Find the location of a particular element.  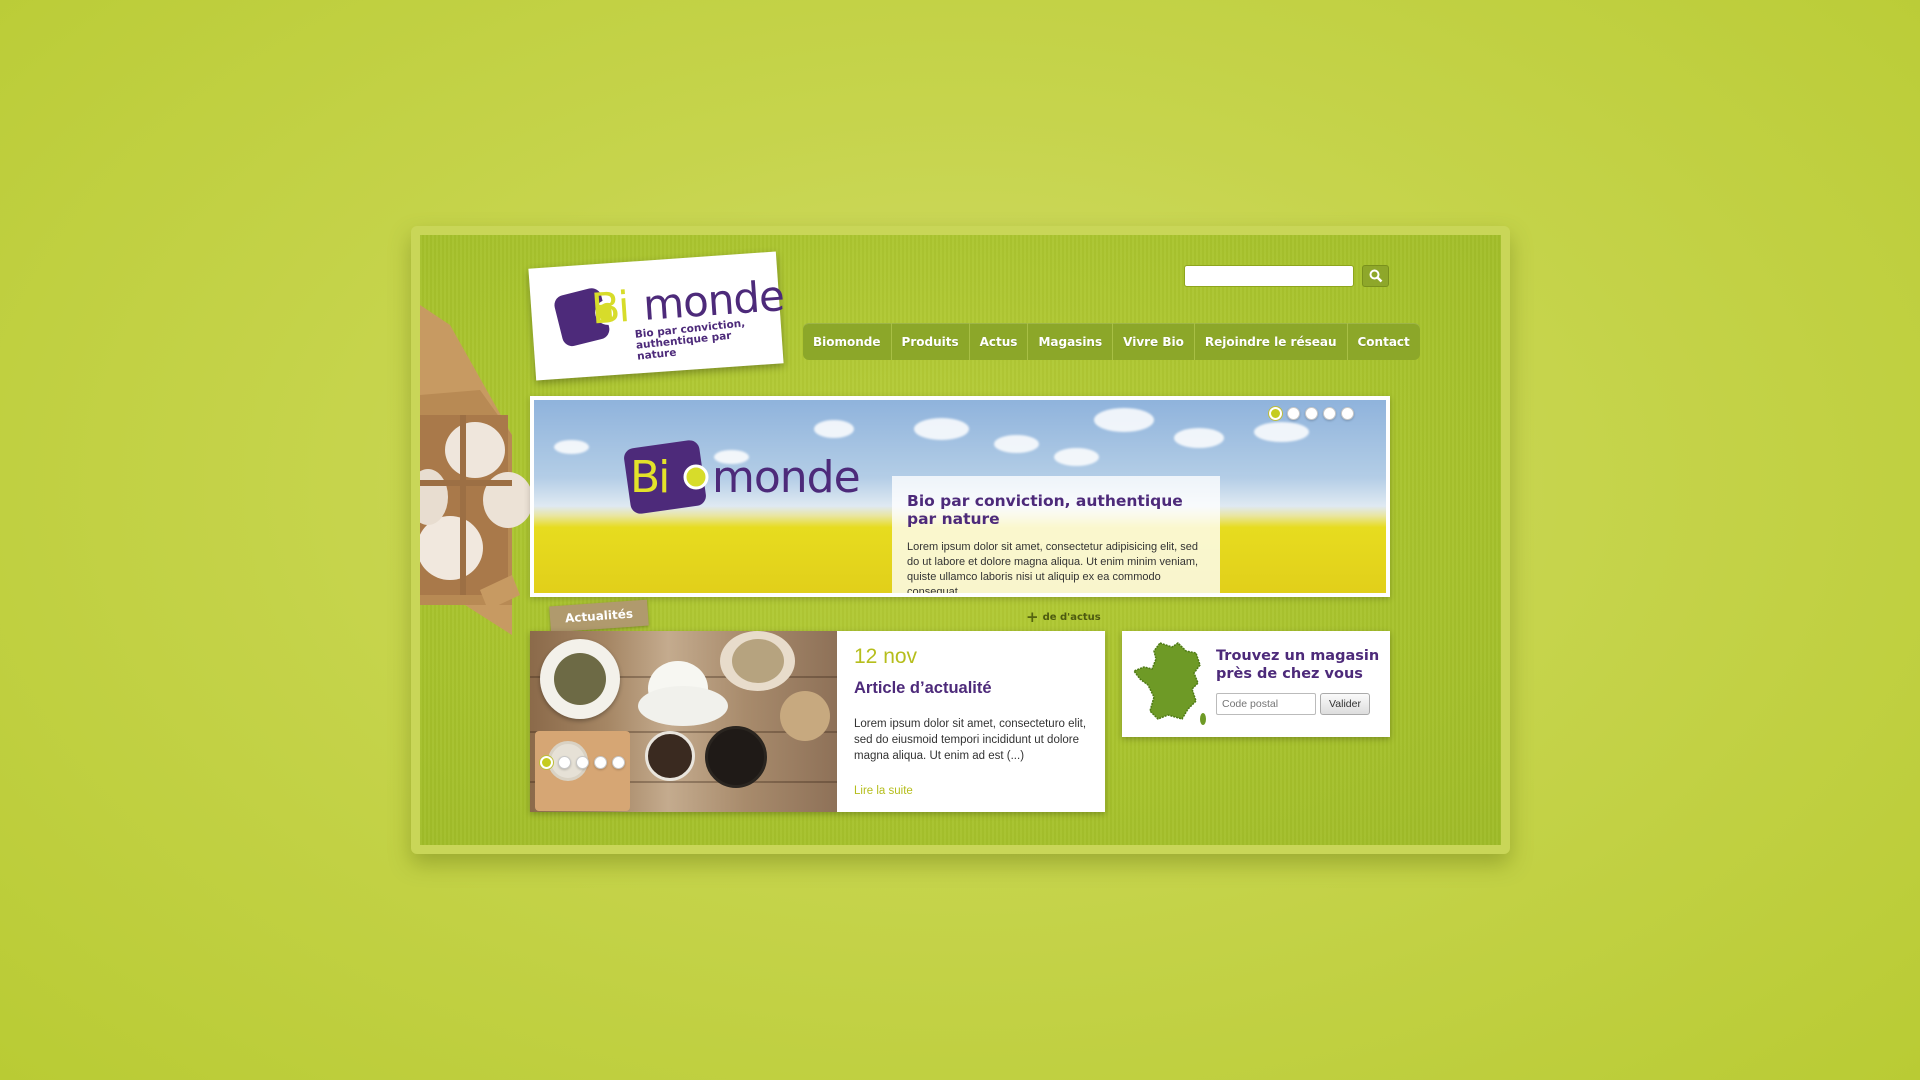

search-input is located at coordinates (1269, 276).